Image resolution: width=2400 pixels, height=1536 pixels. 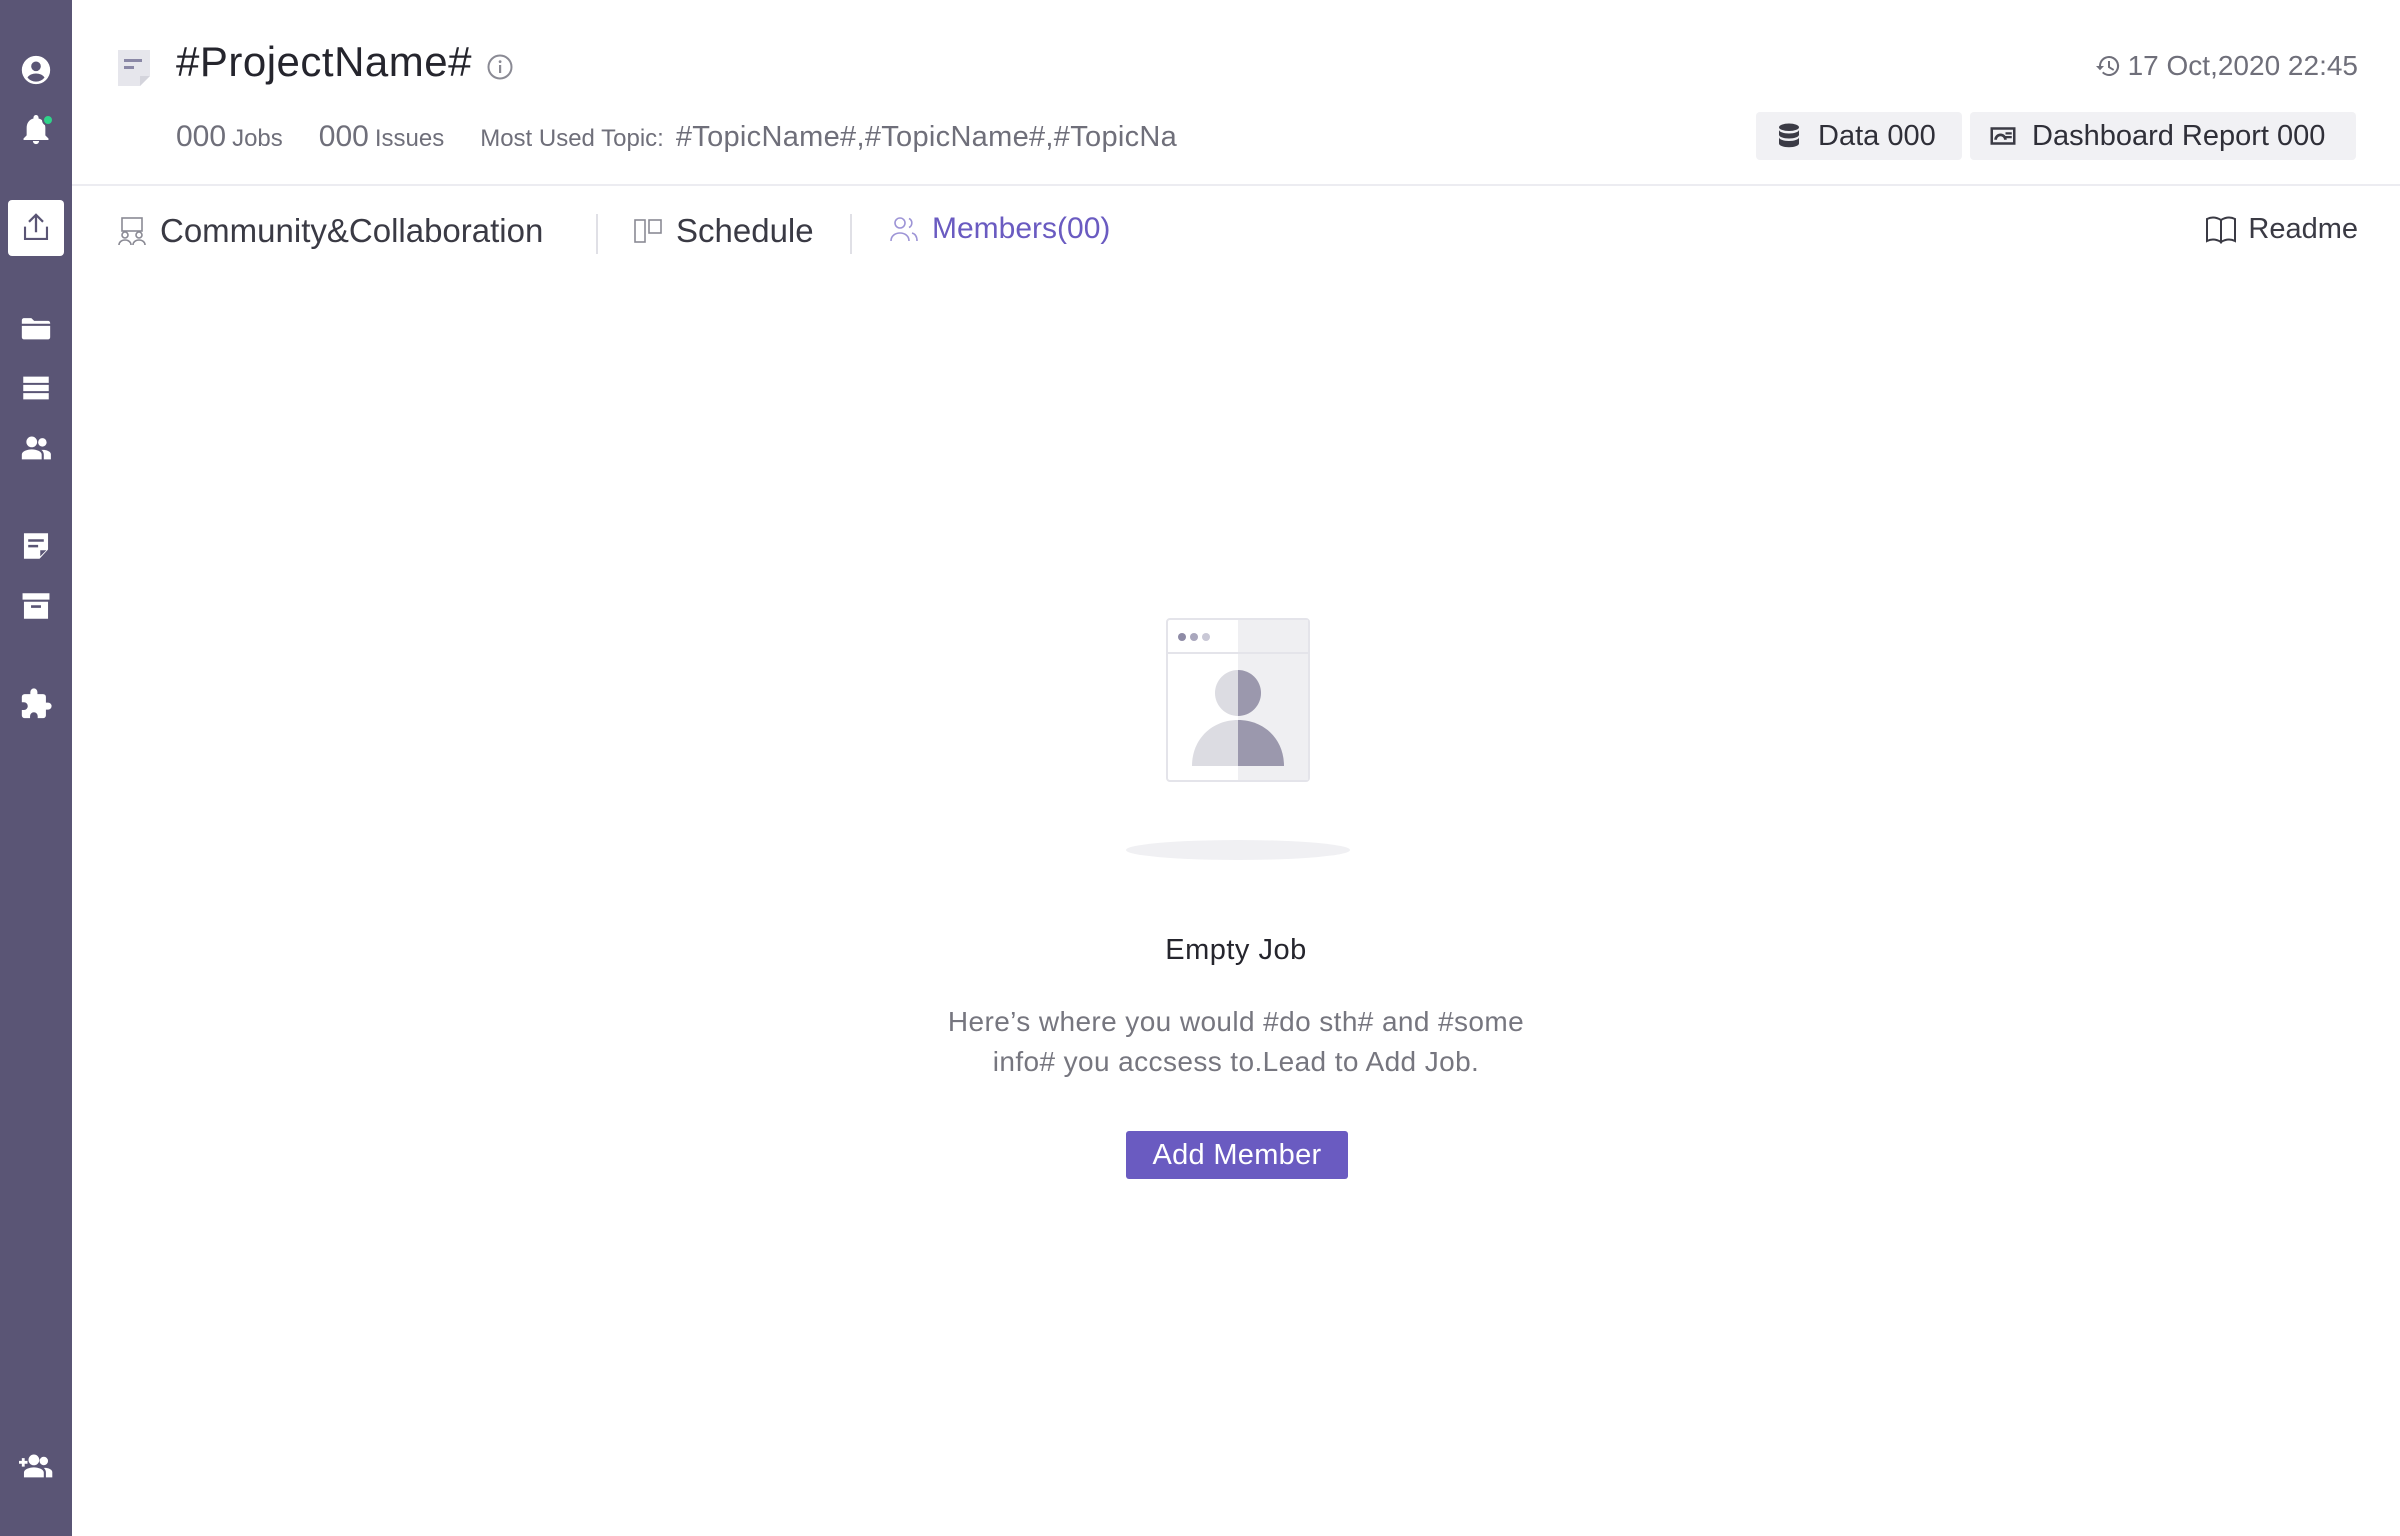 I want to click on notification-status-dot, so click(x=48, y=120).